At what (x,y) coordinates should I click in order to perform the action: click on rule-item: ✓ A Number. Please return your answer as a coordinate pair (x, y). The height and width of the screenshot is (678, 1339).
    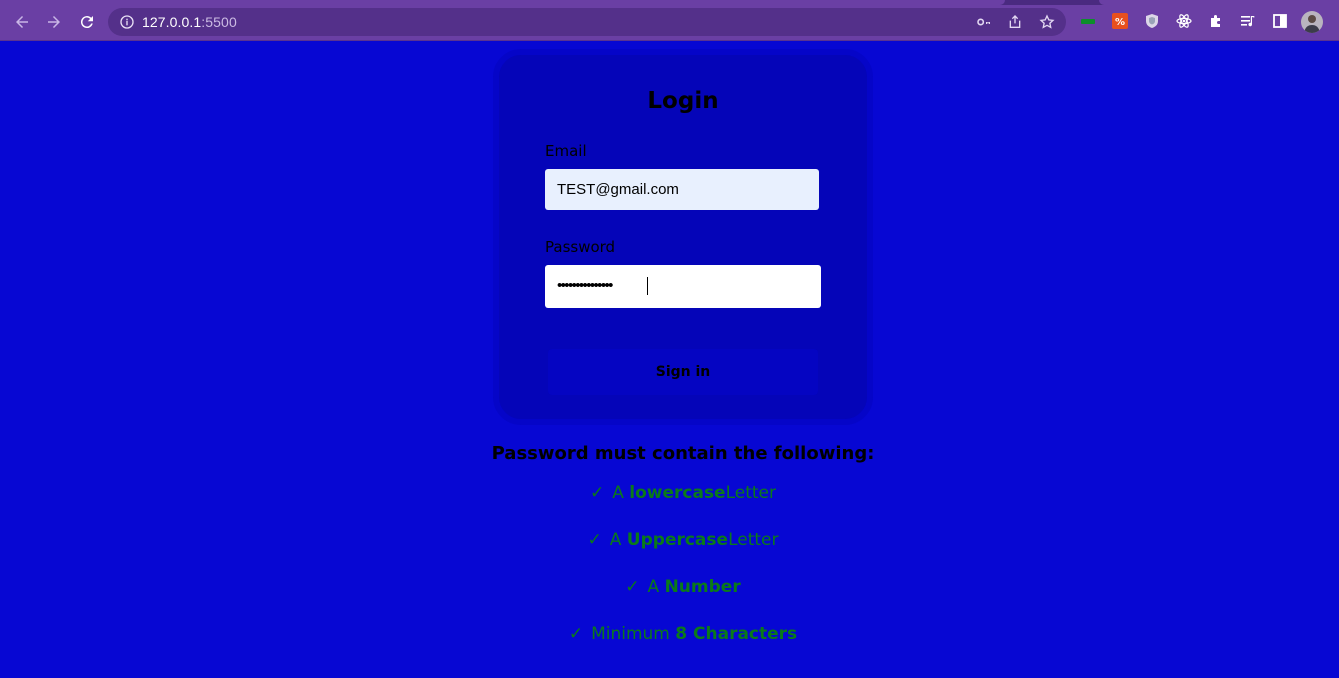
    Looking at the image, I should click on (669, 587).